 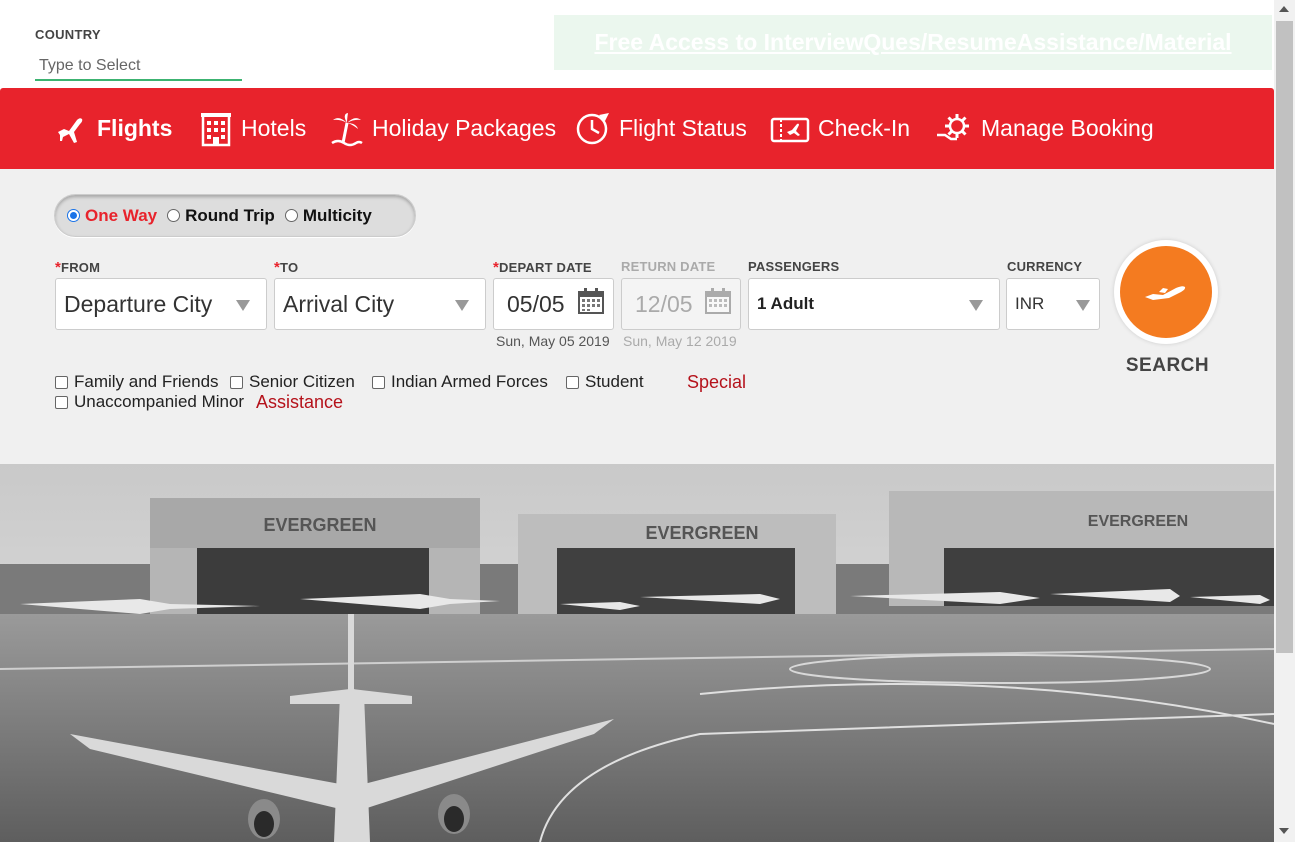 I want to click on nav-tab-flight-status: Flight Status, so click(x=661, y=128).